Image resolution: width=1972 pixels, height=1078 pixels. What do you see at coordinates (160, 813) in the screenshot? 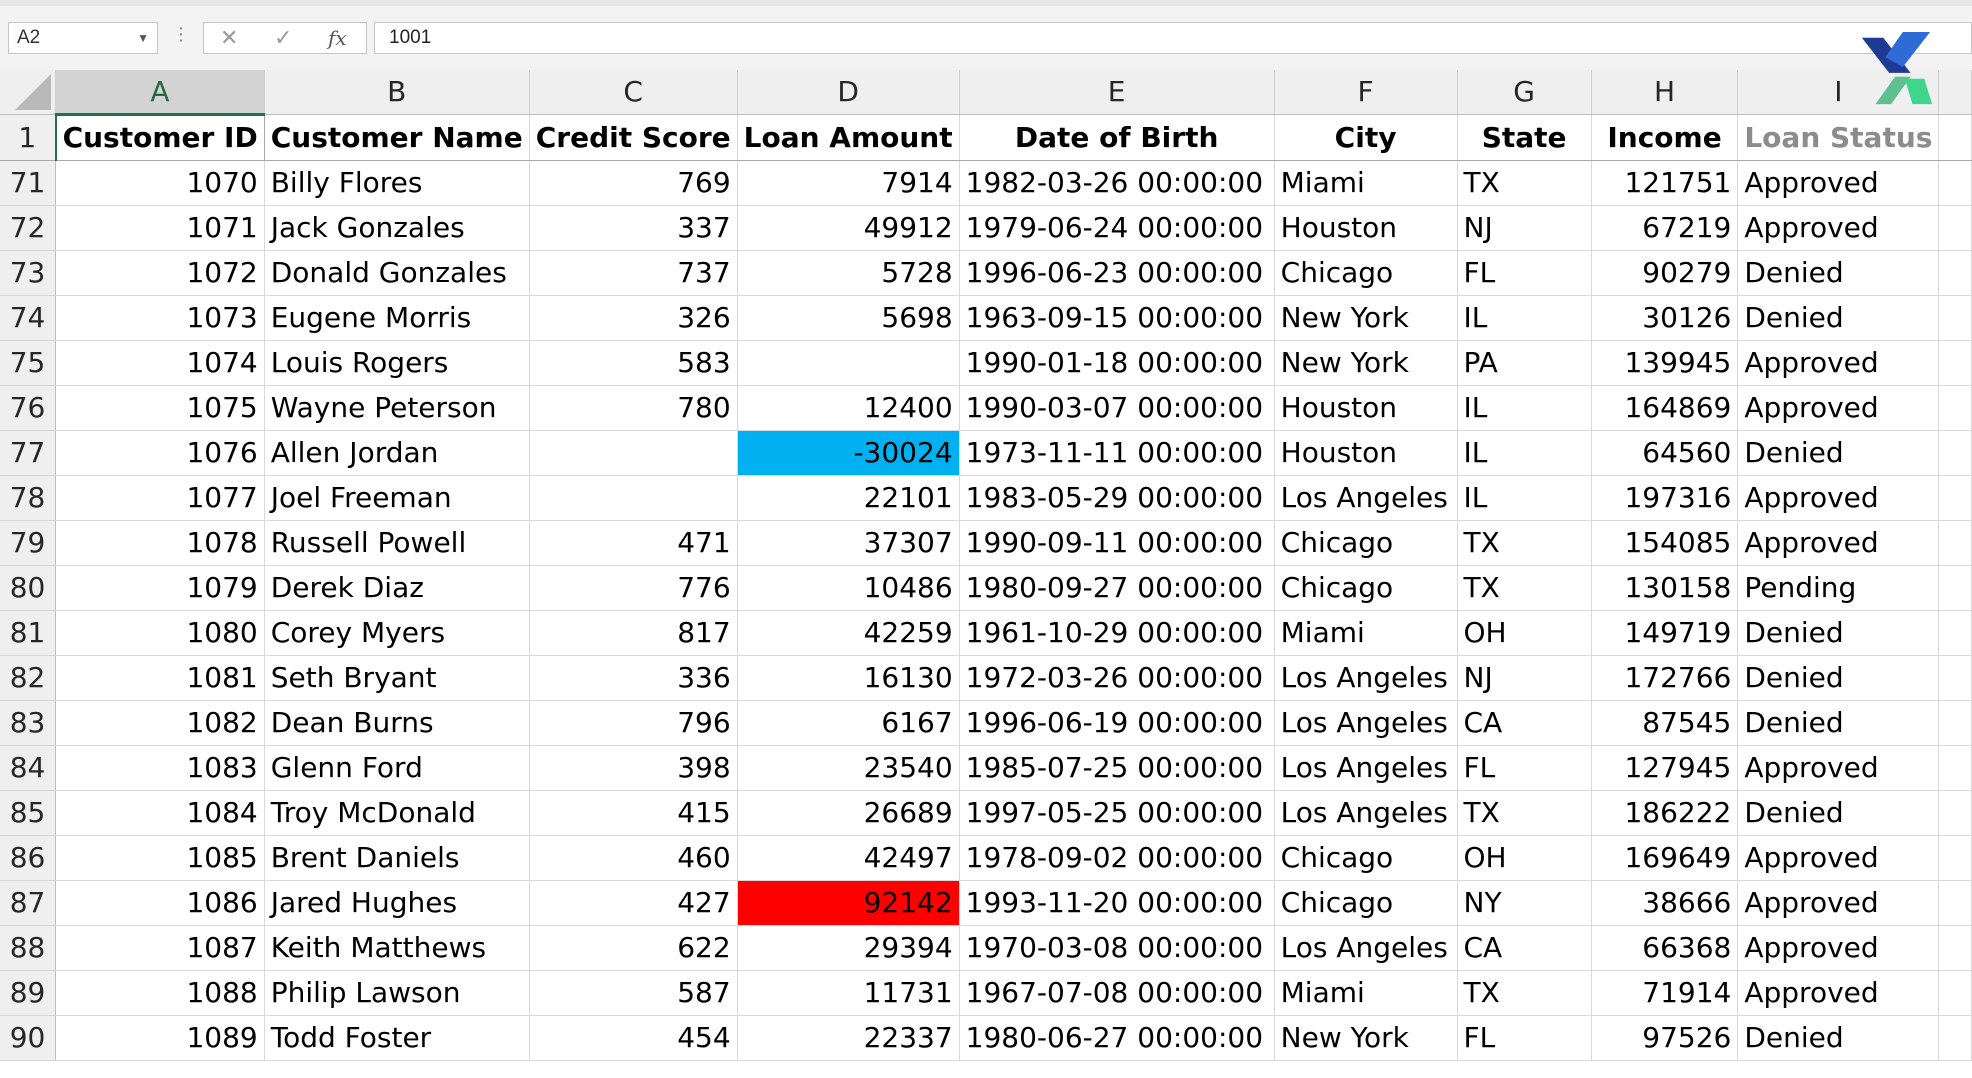
I see `cell: 1084` at bounding box center [160, 813].